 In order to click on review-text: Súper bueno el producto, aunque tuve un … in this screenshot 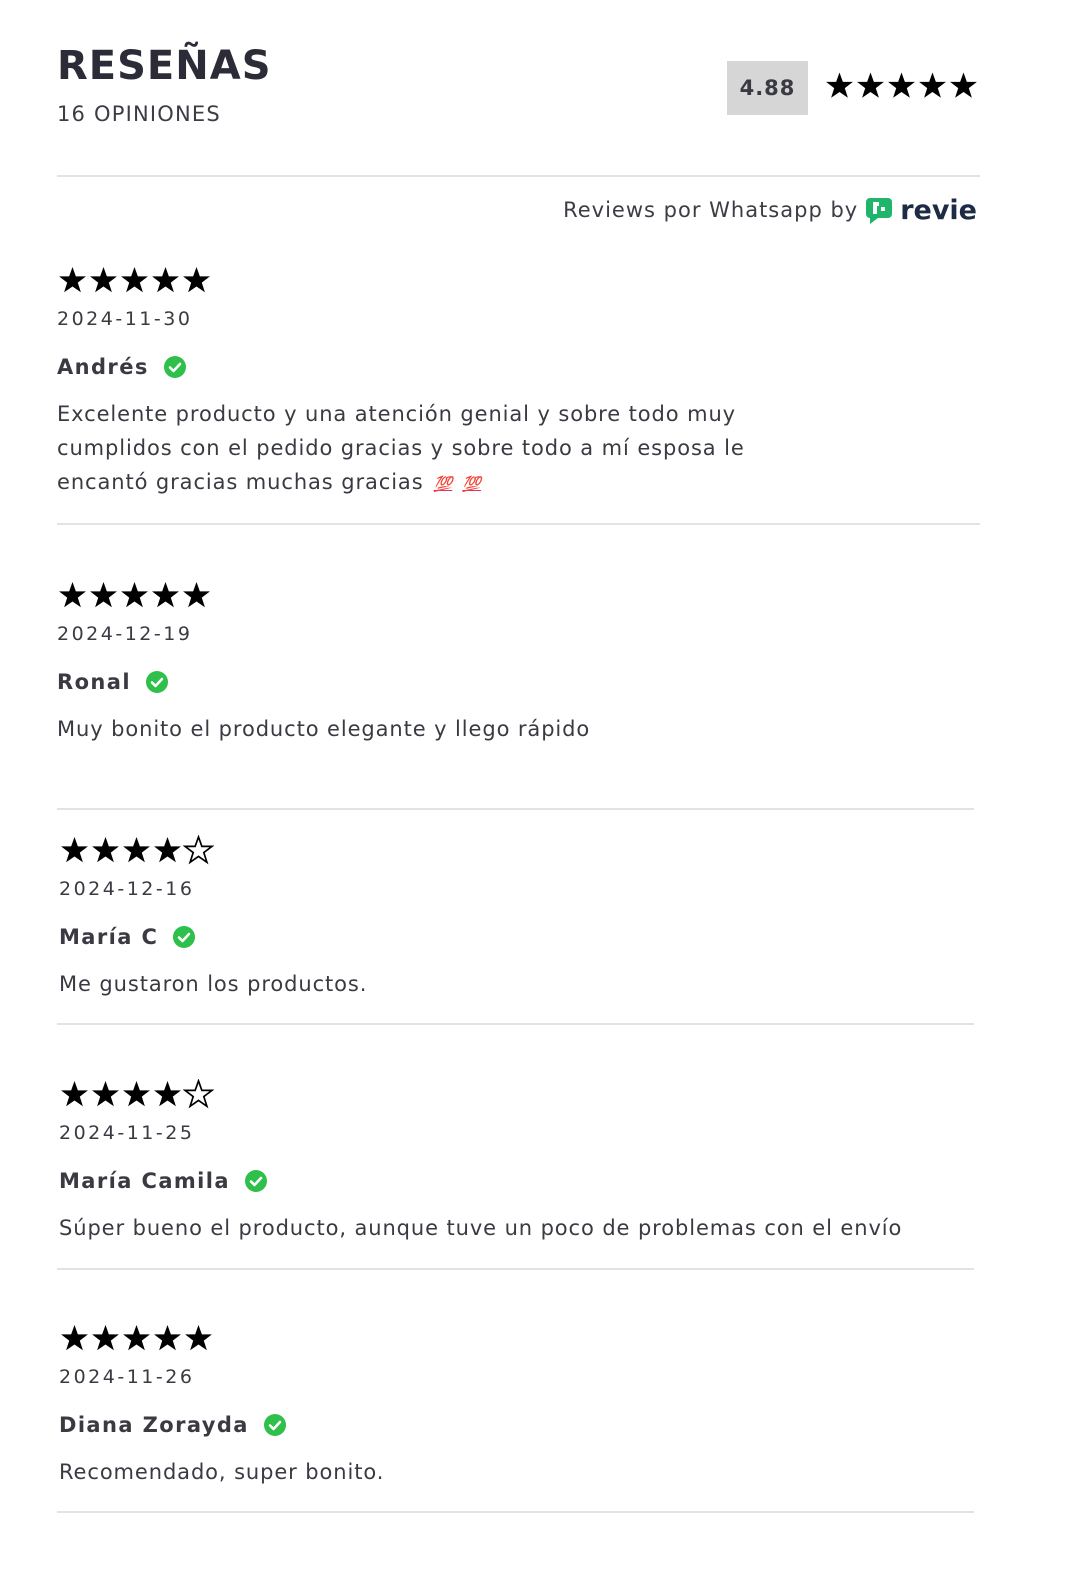, I will do `click(481, 1228)`.